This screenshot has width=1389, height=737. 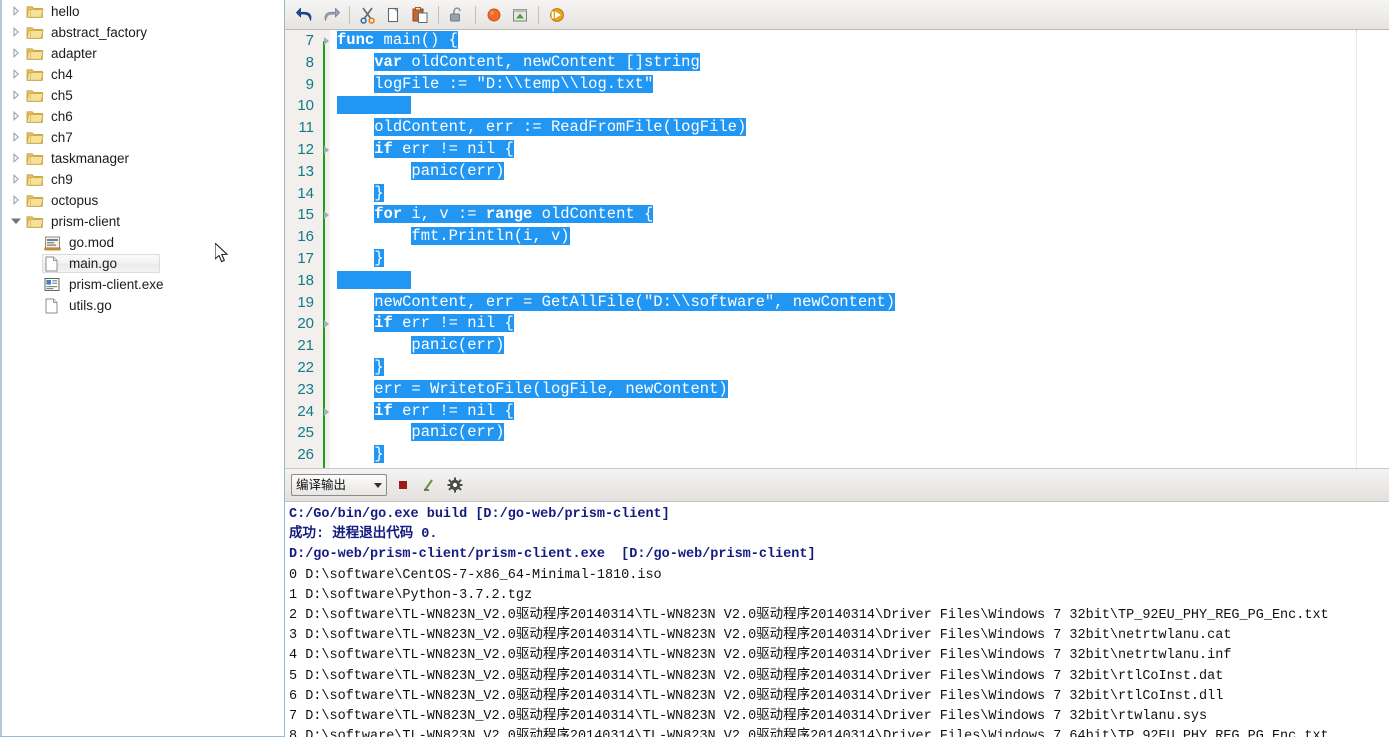 I want to click on tree-item-hello: hello, so click(x=143, y=11).